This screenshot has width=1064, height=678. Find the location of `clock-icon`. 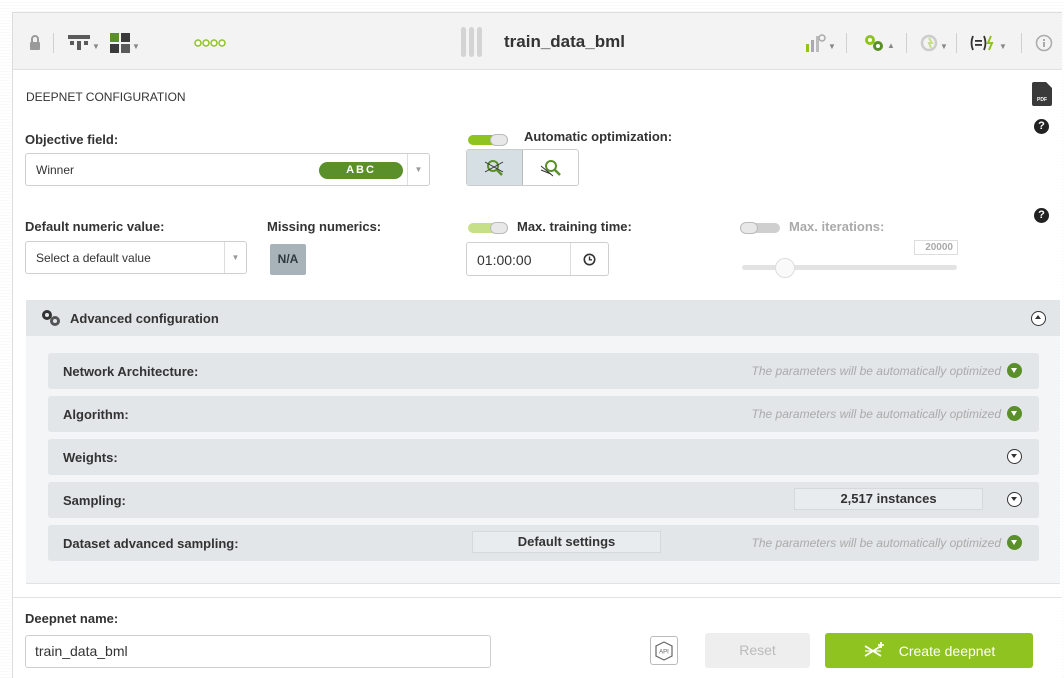

clock-icon is located at coordinates (589, 259).